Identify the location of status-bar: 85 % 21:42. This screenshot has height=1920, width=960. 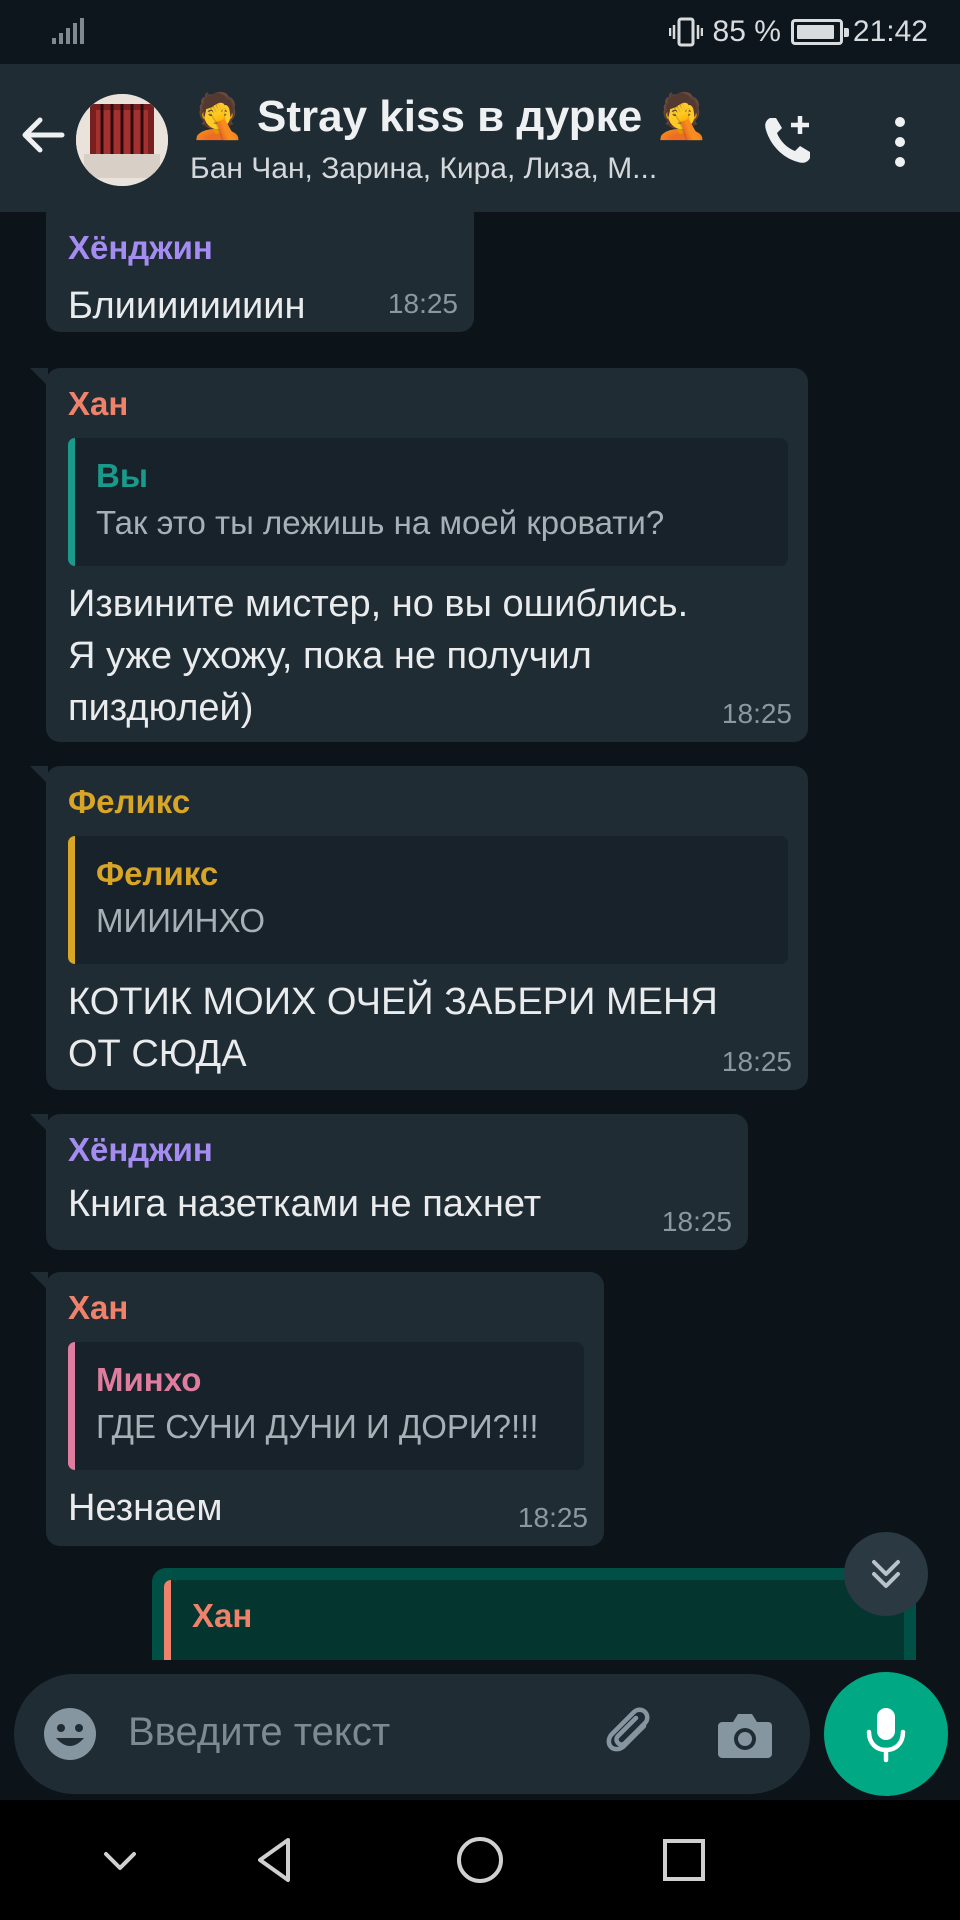
(480, 32).